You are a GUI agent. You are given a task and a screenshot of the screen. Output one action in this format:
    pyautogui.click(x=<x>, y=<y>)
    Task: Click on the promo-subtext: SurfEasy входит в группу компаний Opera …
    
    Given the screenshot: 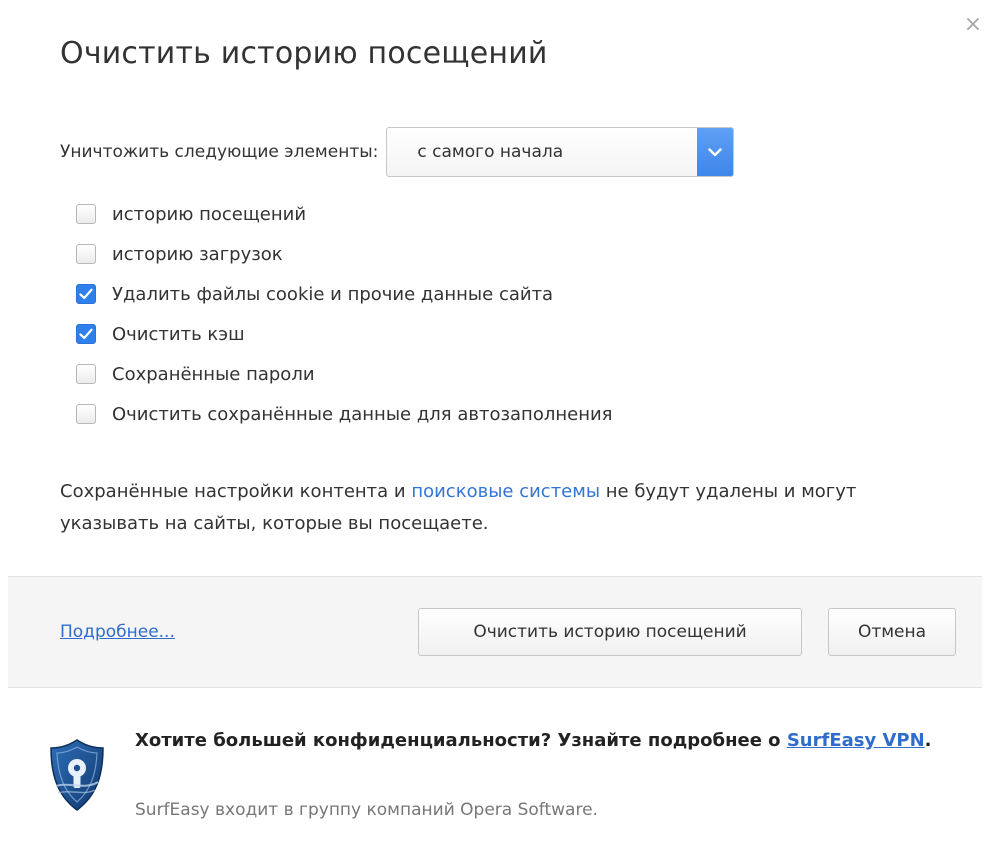 What is the action you would take?
    pyautogui.click(x=366, y=810)
    